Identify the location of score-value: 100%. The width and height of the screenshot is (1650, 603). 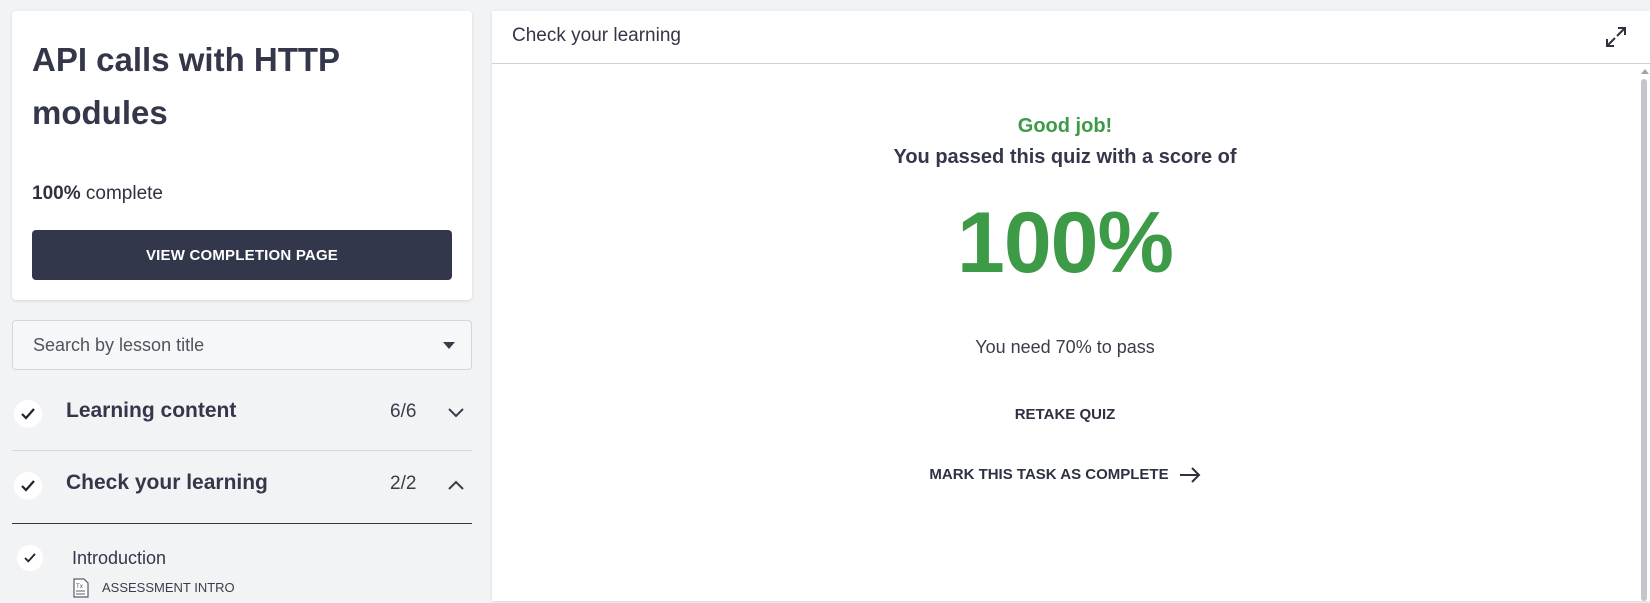
(1065, 243).